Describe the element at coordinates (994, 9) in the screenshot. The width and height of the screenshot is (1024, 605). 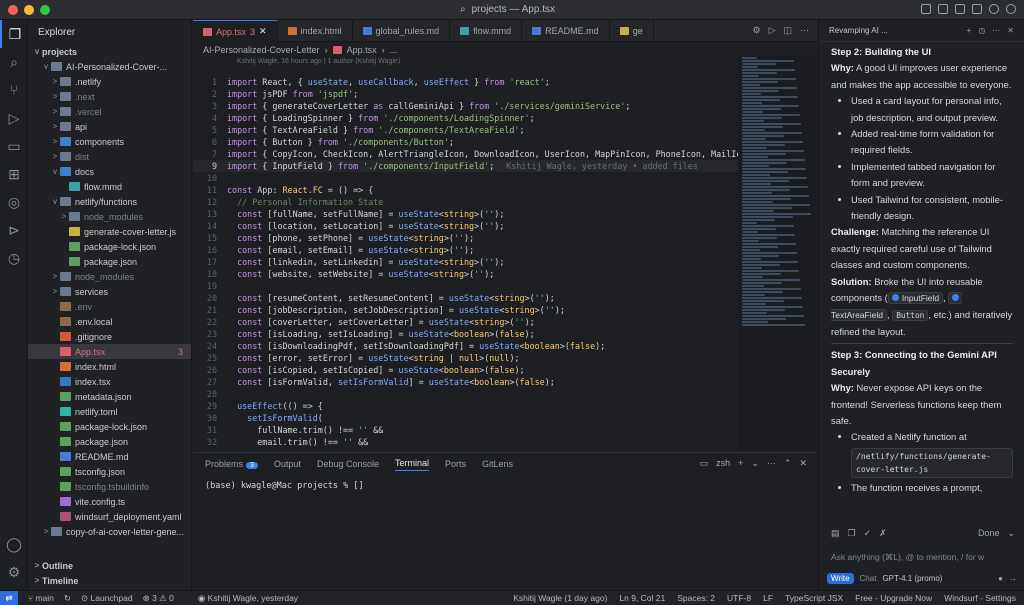
I see `windsurf-icon` at that location.